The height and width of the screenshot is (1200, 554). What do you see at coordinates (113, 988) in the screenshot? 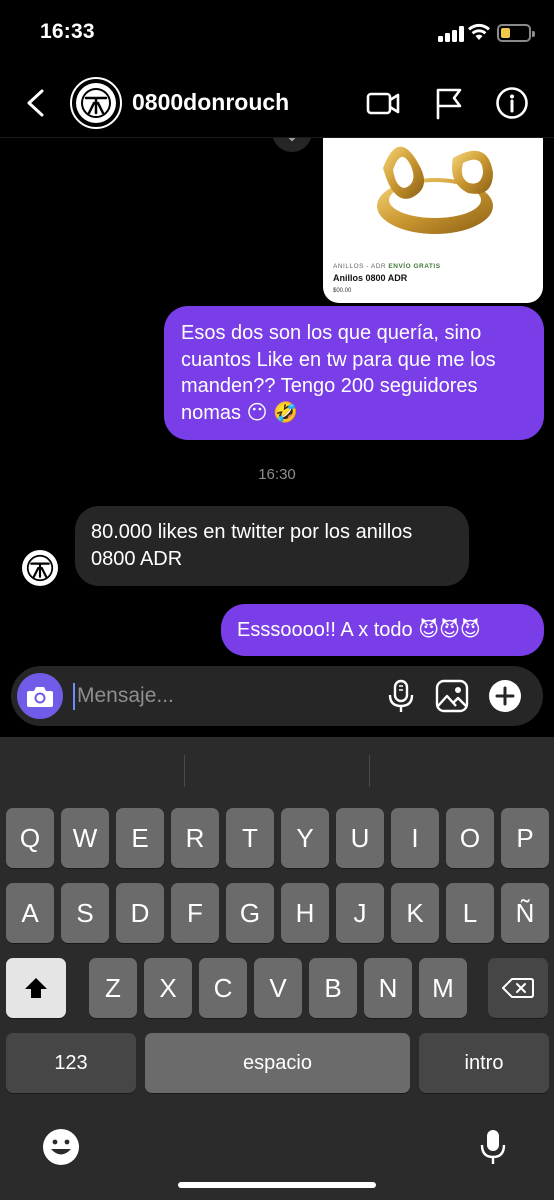
I see `key-z: Z` at bounding box center [113, 988].